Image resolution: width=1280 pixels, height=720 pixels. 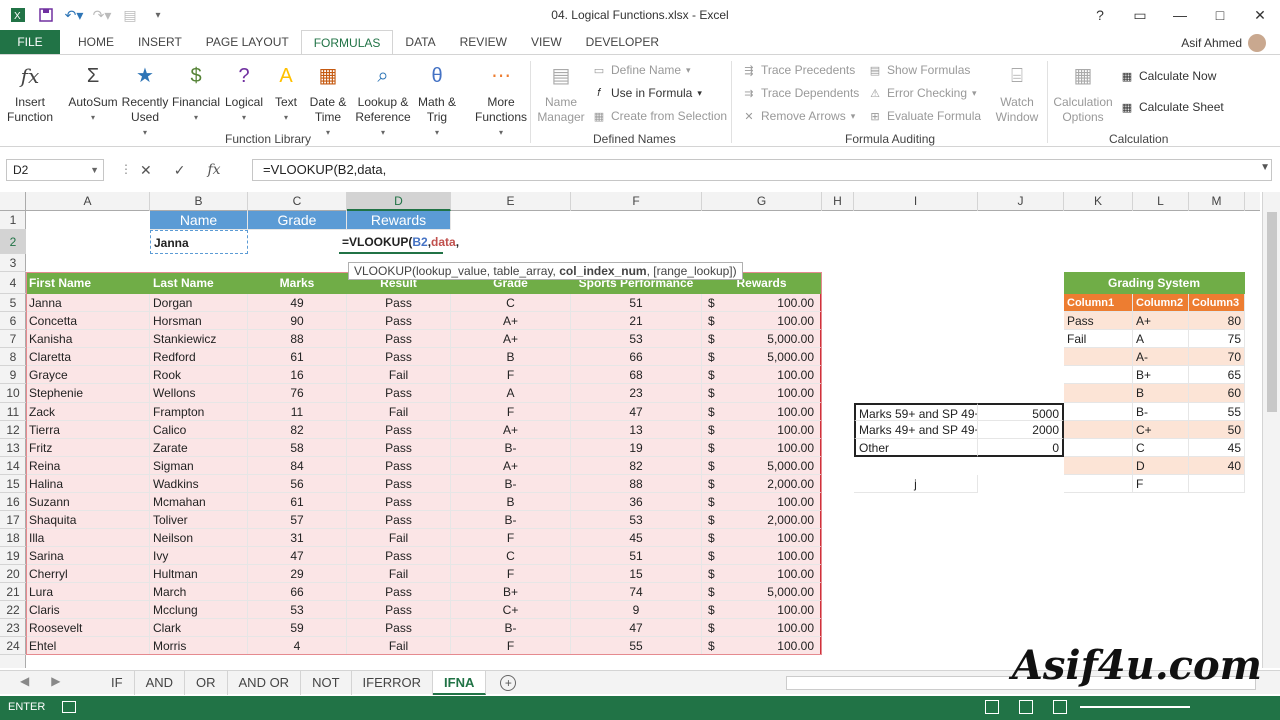 I want to click on sheet-tab-and-or: AND OR, so click(x=265, y=683).